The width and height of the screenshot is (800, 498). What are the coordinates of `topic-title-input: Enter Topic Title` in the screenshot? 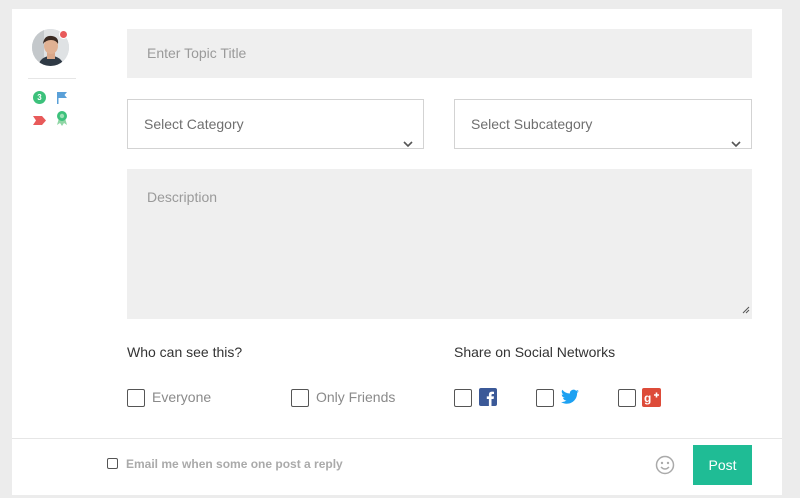 It's located at (439, 53).